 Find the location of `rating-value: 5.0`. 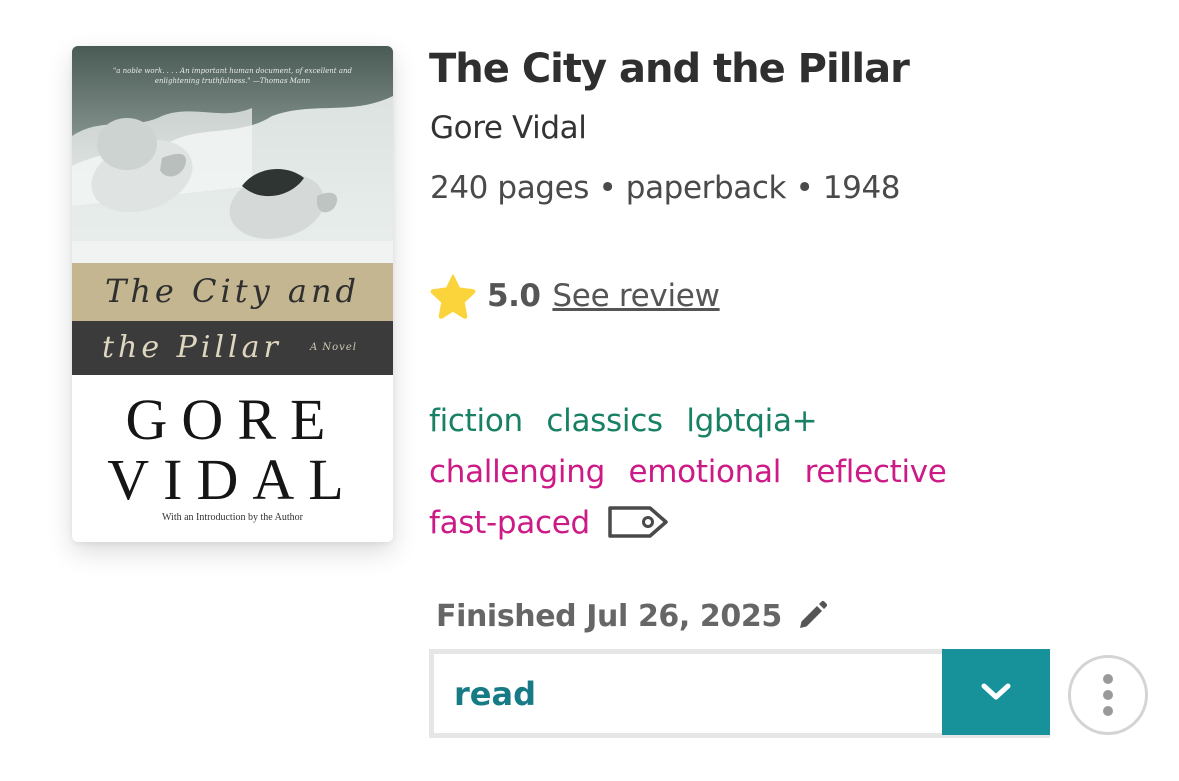

rating-value: 5.0 is located at coordinates (514, 296).